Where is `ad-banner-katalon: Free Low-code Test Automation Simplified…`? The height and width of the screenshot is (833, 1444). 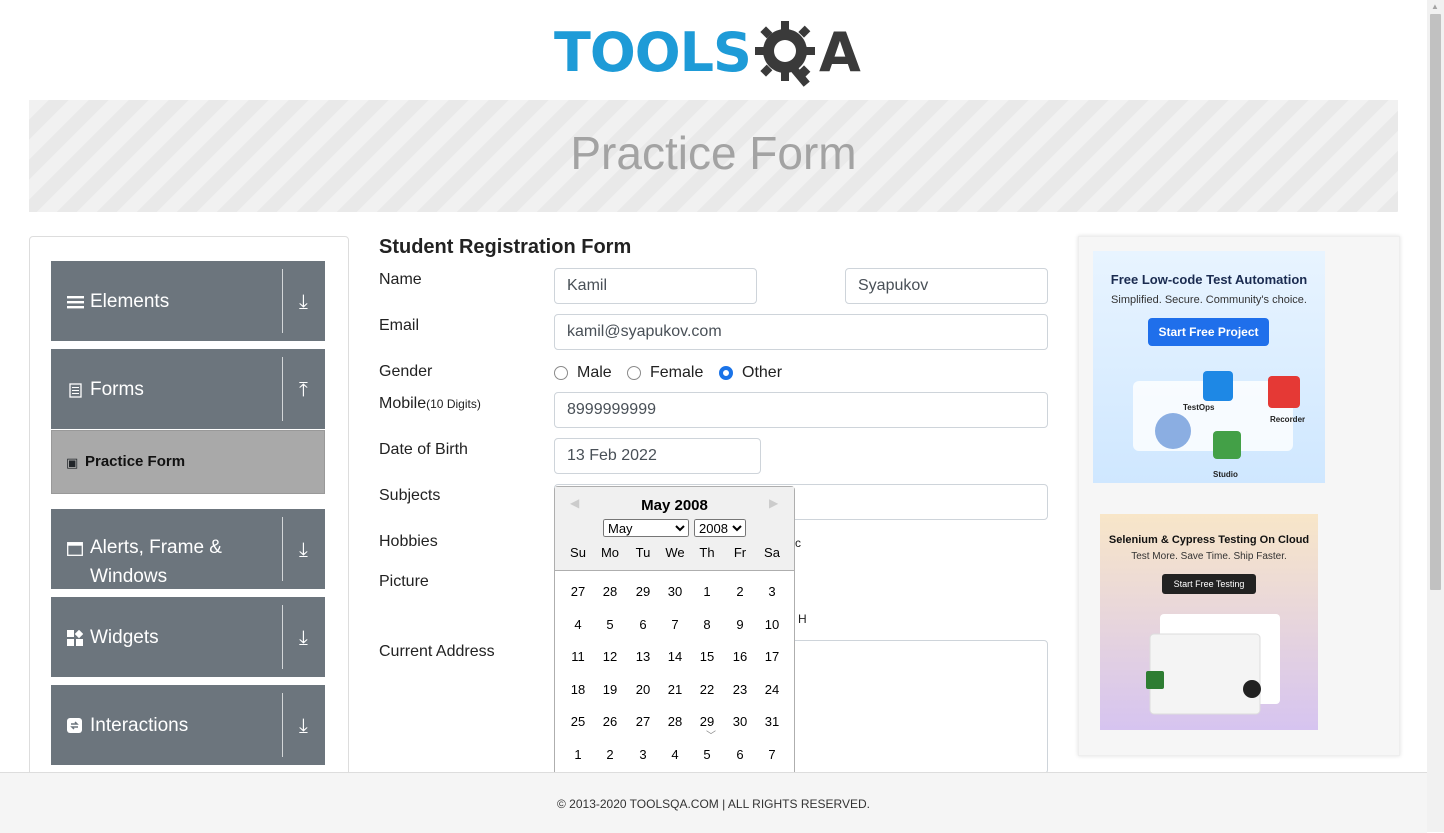
ad-banner-katalon: Free Low-code Test Automation Simplified… is located at coordinates (1209, 367).